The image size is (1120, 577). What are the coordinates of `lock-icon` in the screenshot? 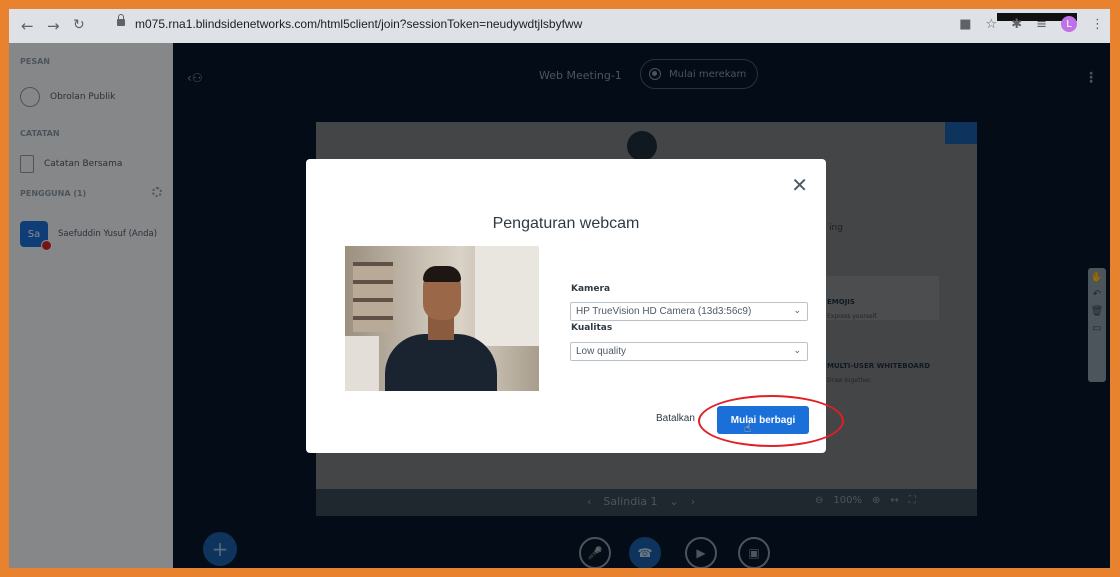 It's located at (121, 20).